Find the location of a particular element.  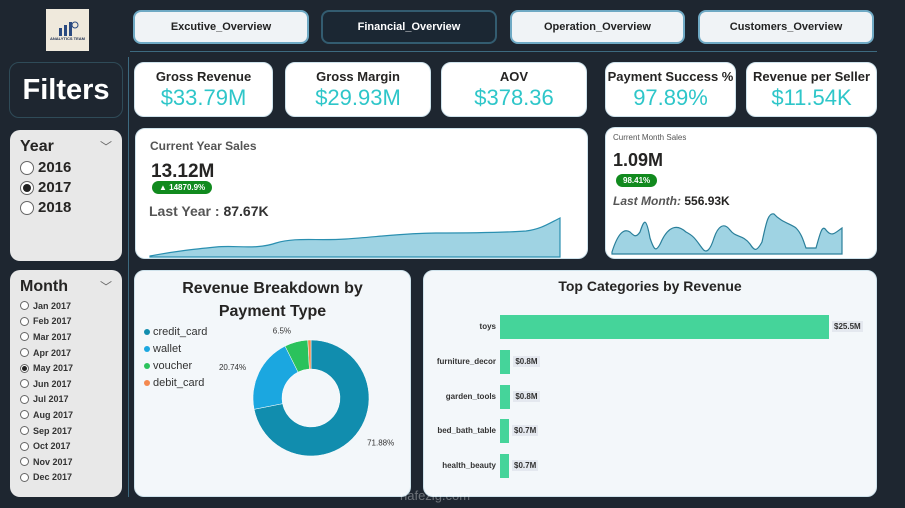

donut-chart: 71.88% 20.74% 6.5% is located at coordinates (306, 391).